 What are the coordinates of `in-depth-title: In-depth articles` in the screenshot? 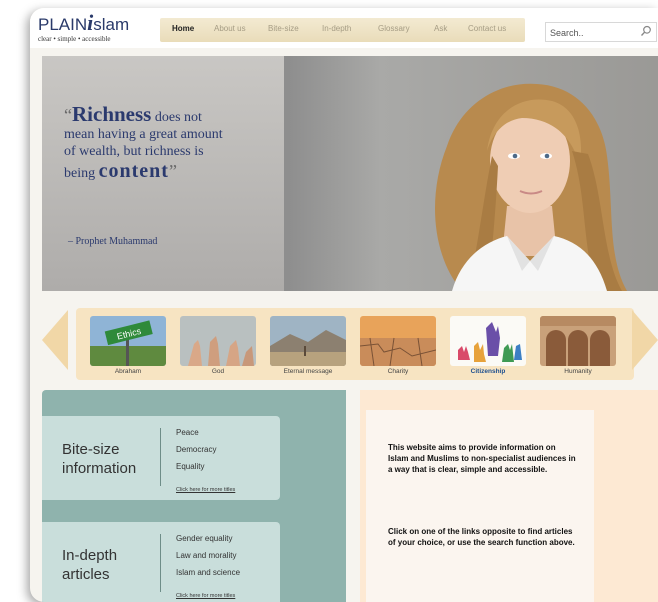 It's located at (89, 565).